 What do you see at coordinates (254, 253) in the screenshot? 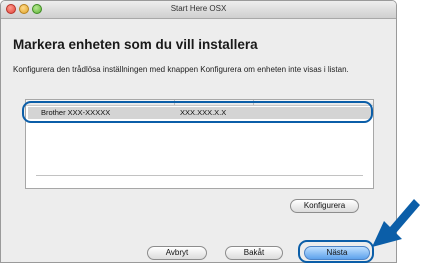
I see `back-button: Bakåt` at bounding box center [254, 253].